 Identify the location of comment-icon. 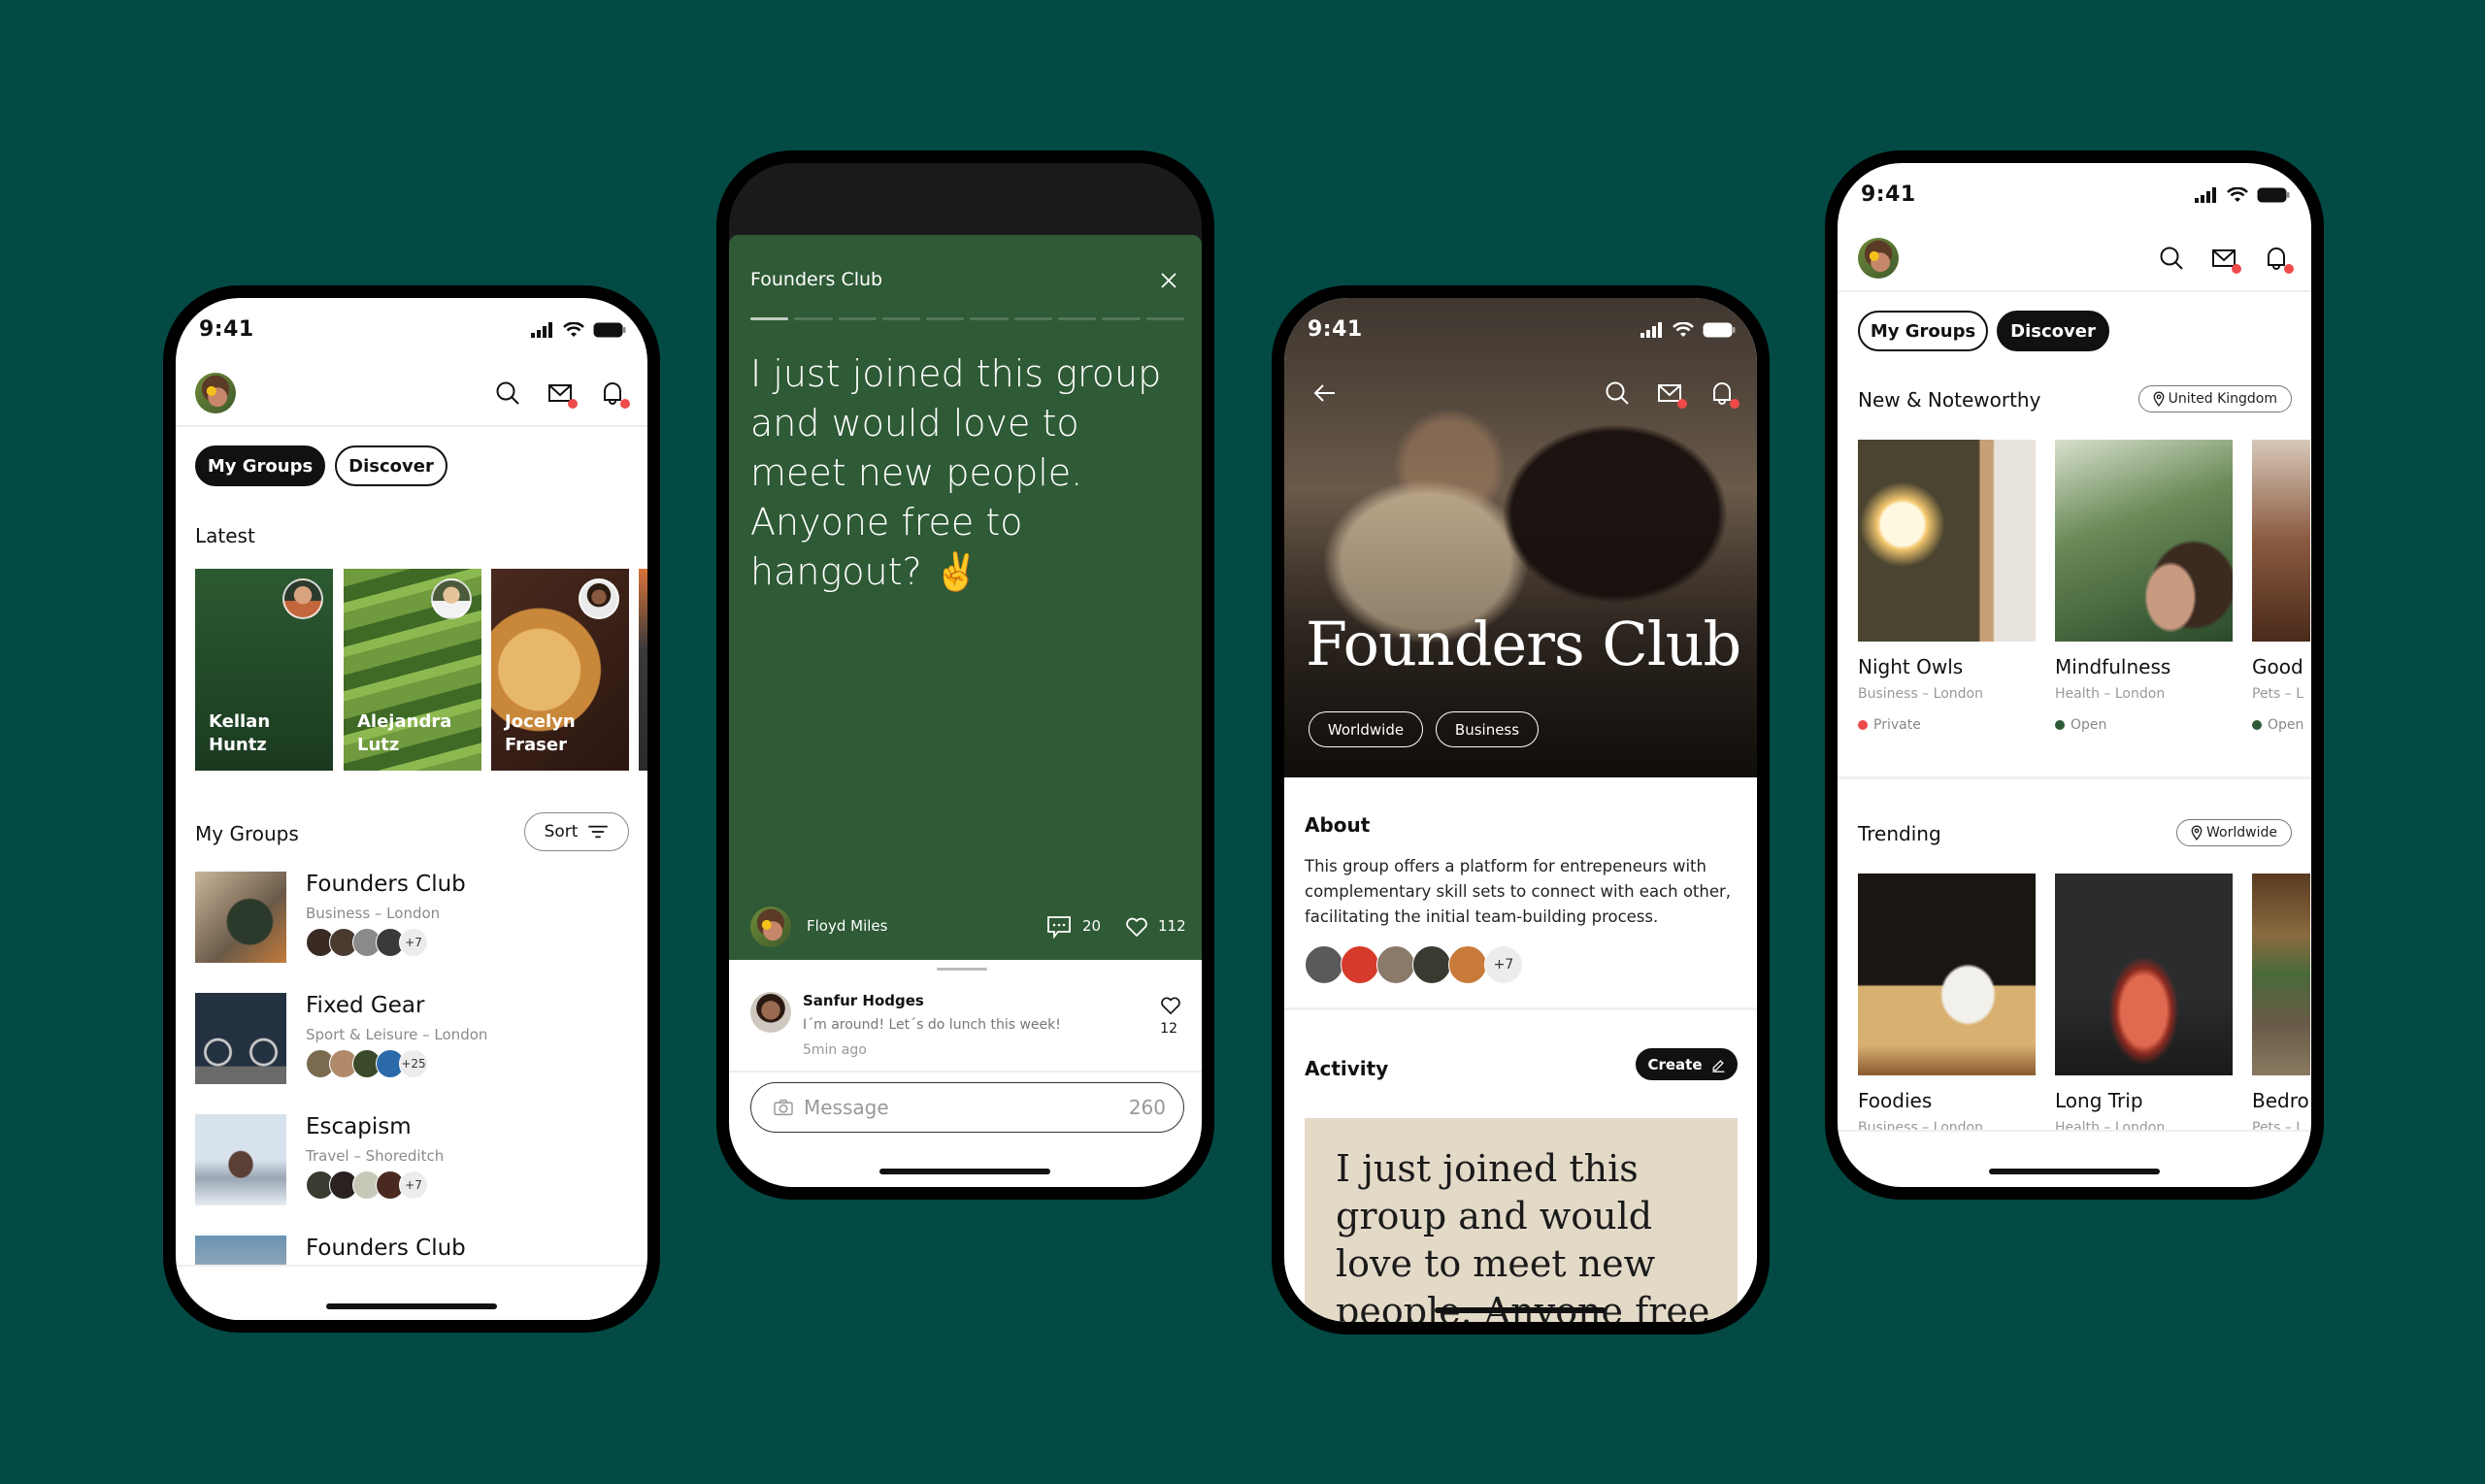
(1059, 927).